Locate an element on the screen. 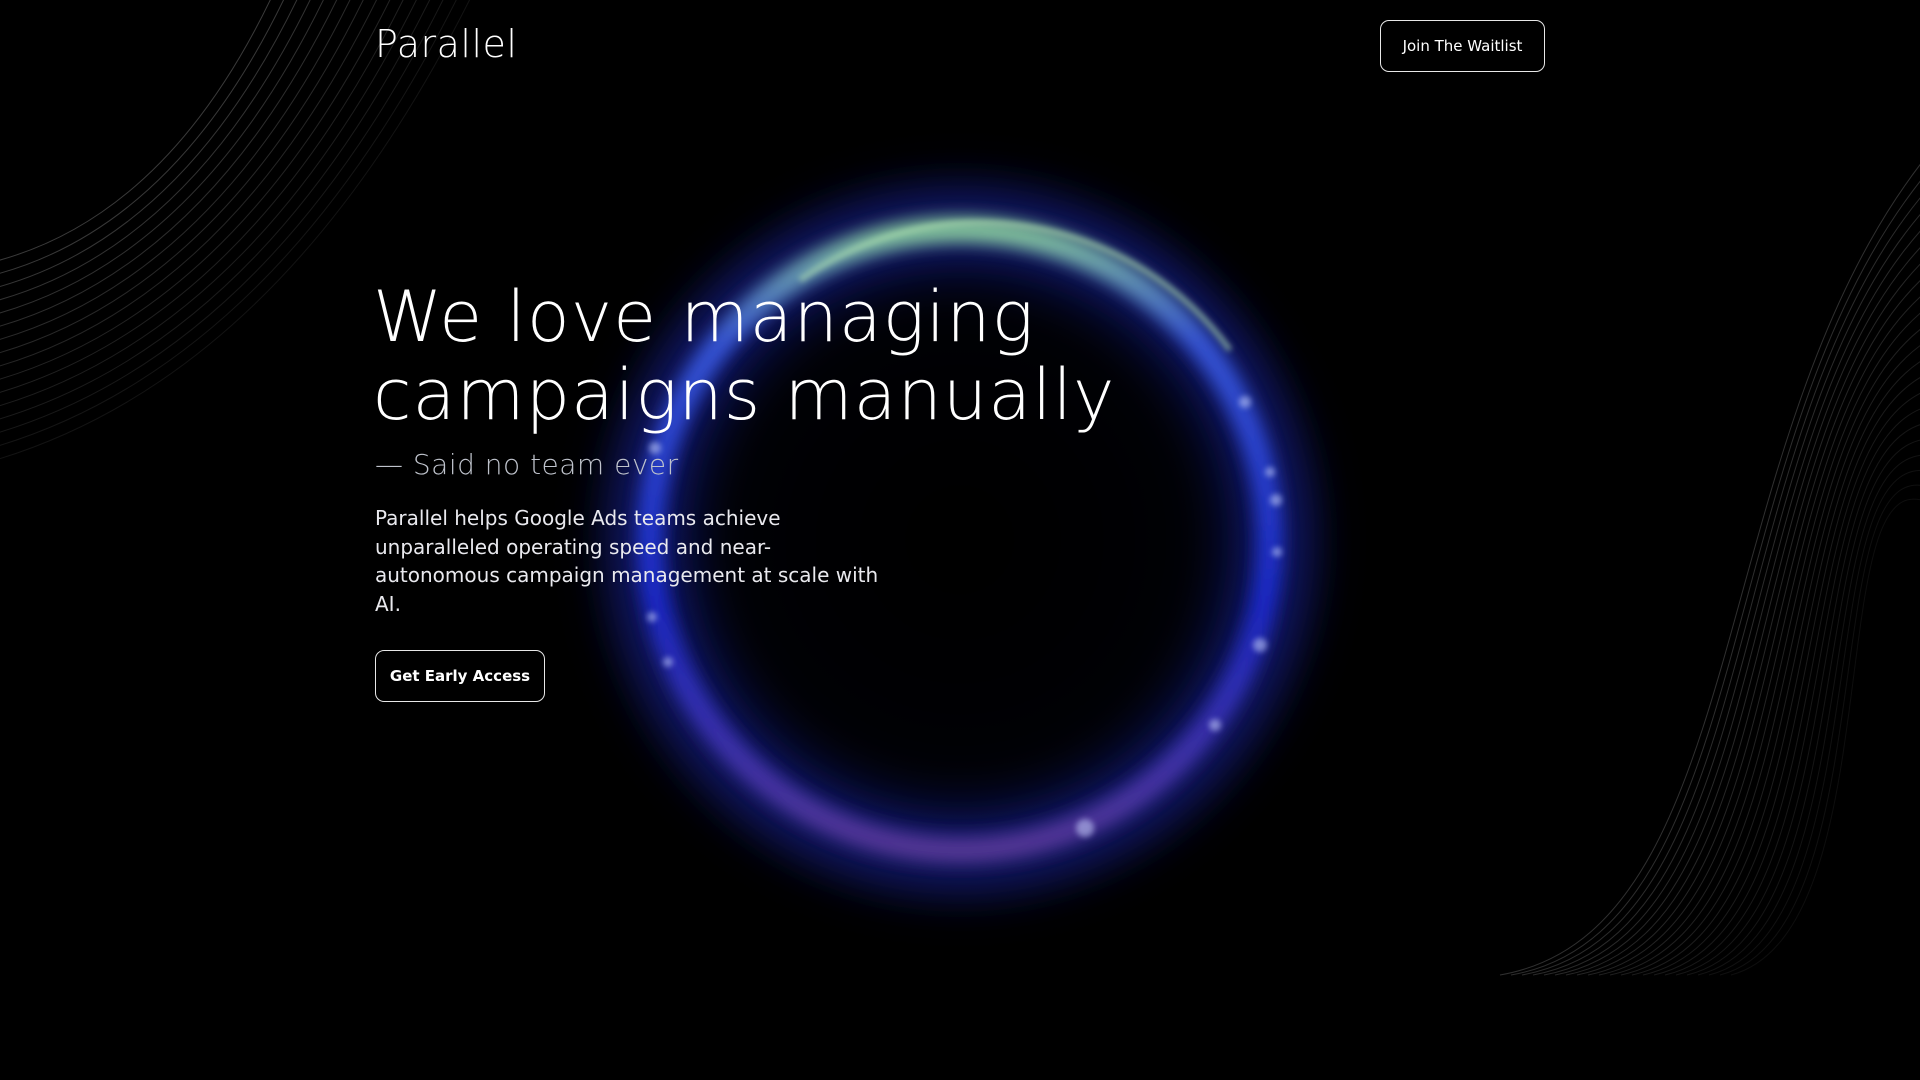  join-waitlist-button: Join The Waitlist is located at coordinates (1462, 46).